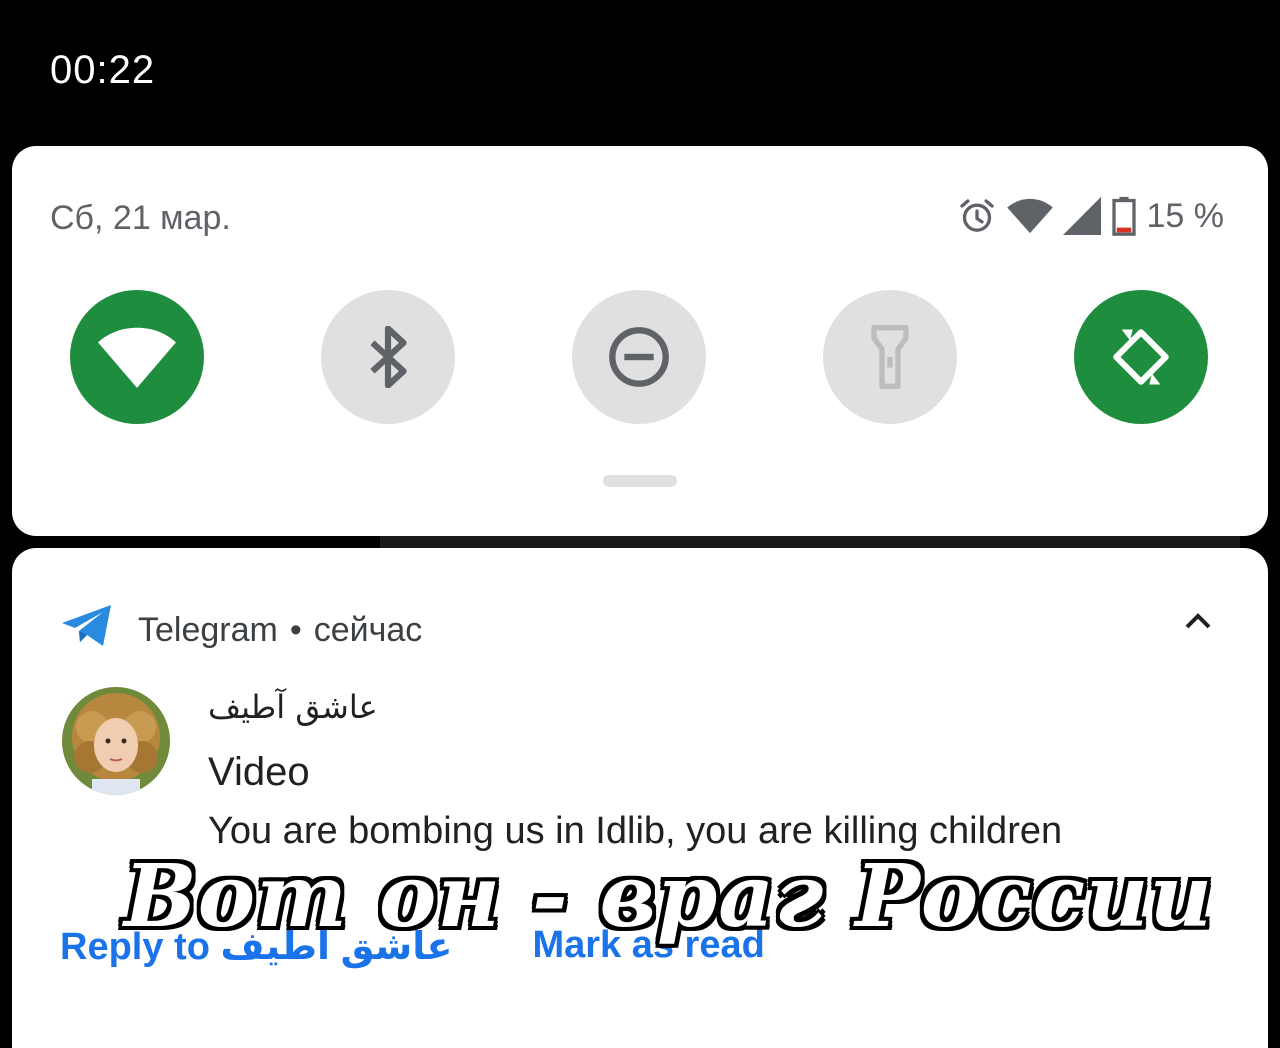  I want to click on status-clock: 00:22, so click(103, 70).